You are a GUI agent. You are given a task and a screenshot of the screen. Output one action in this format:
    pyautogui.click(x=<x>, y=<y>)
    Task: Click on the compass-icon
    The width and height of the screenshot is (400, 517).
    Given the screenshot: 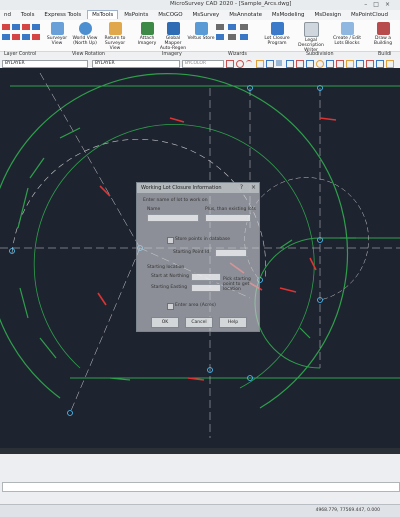 What is the action you would take?
    pyautogui.click(x=57, y=28)
    